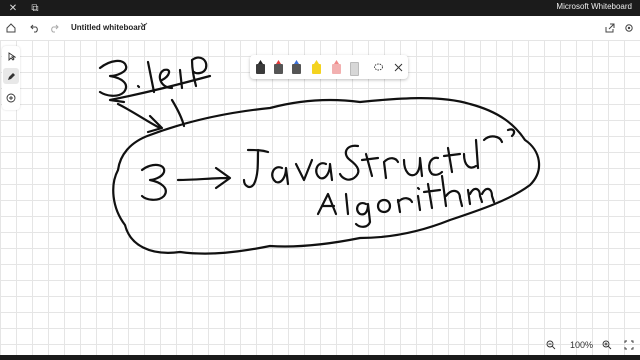 This screenshot has height=360, width=640. What do you see at coordinates (327, 204) in the screenshot?
I see `letter-A` at bounding box center [327, 204].